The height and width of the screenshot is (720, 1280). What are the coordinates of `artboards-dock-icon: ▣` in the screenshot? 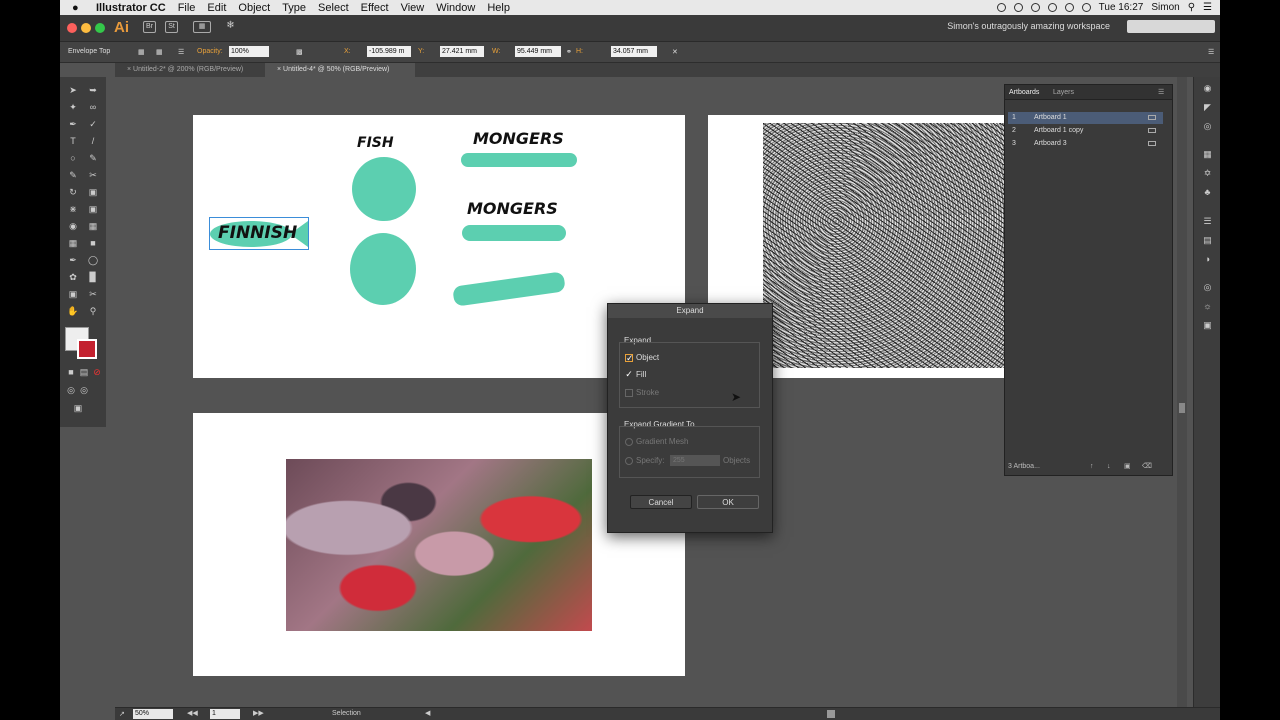 It's located at (1207, 325).